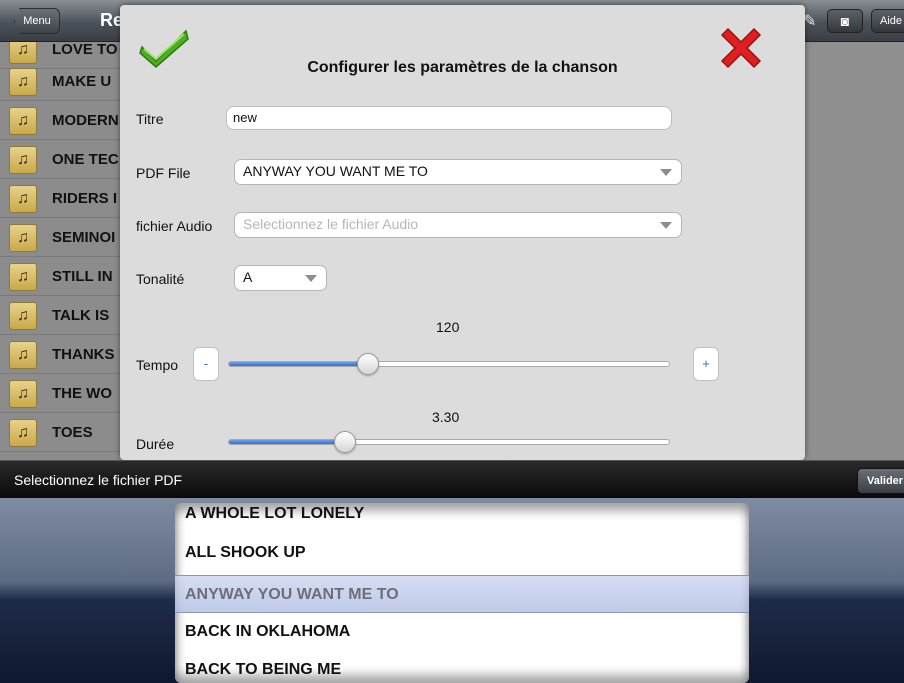  I want to click on audio-file-placeholder: Selectionnez le fichier Audio, so click(331, 224).